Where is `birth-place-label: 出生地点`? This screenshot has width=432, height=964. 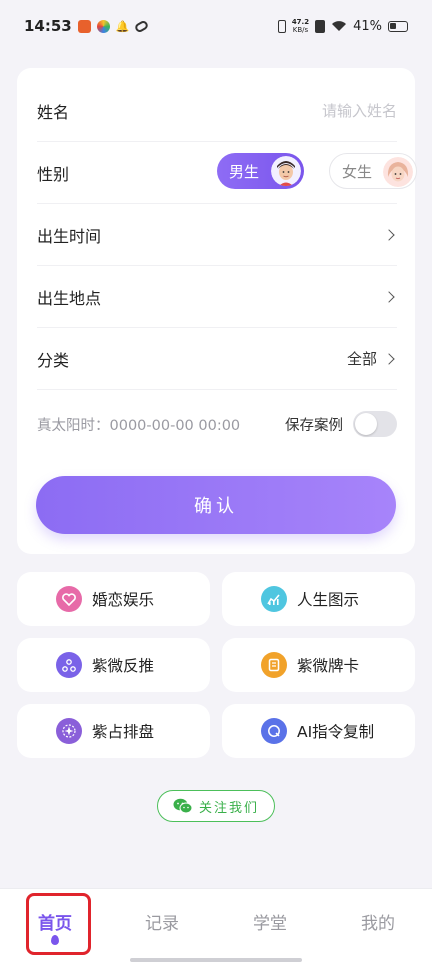
birth-place-label: 出生地点 is located at coordinates (69, 298).